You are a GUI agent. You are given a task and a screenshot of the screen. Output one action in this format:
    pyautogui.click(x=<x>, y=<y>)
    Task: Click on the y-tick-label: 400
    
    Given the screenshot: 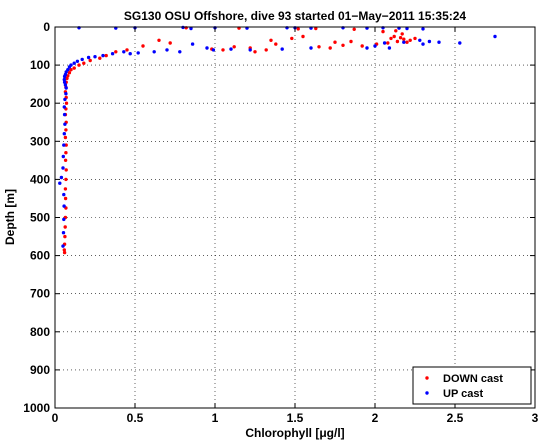 What is the action you would take?
    pyautogui.click(x=40, y=179)
    